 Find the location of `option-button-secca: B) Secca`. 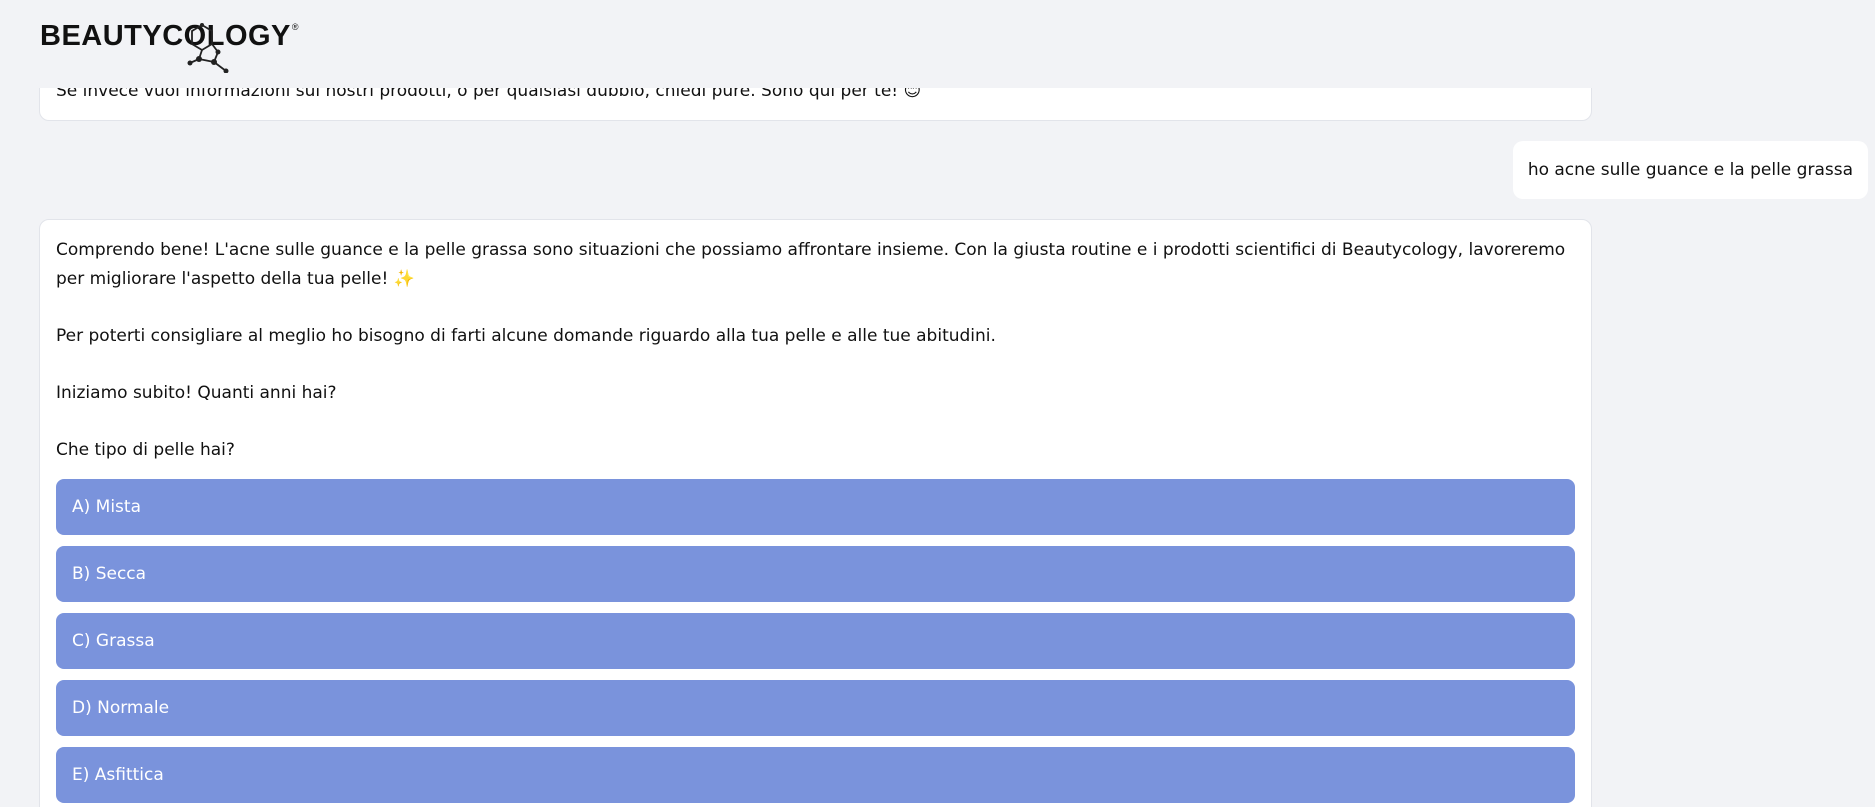

option-button-secca: B) Secca is located at coordinates (815, 574).